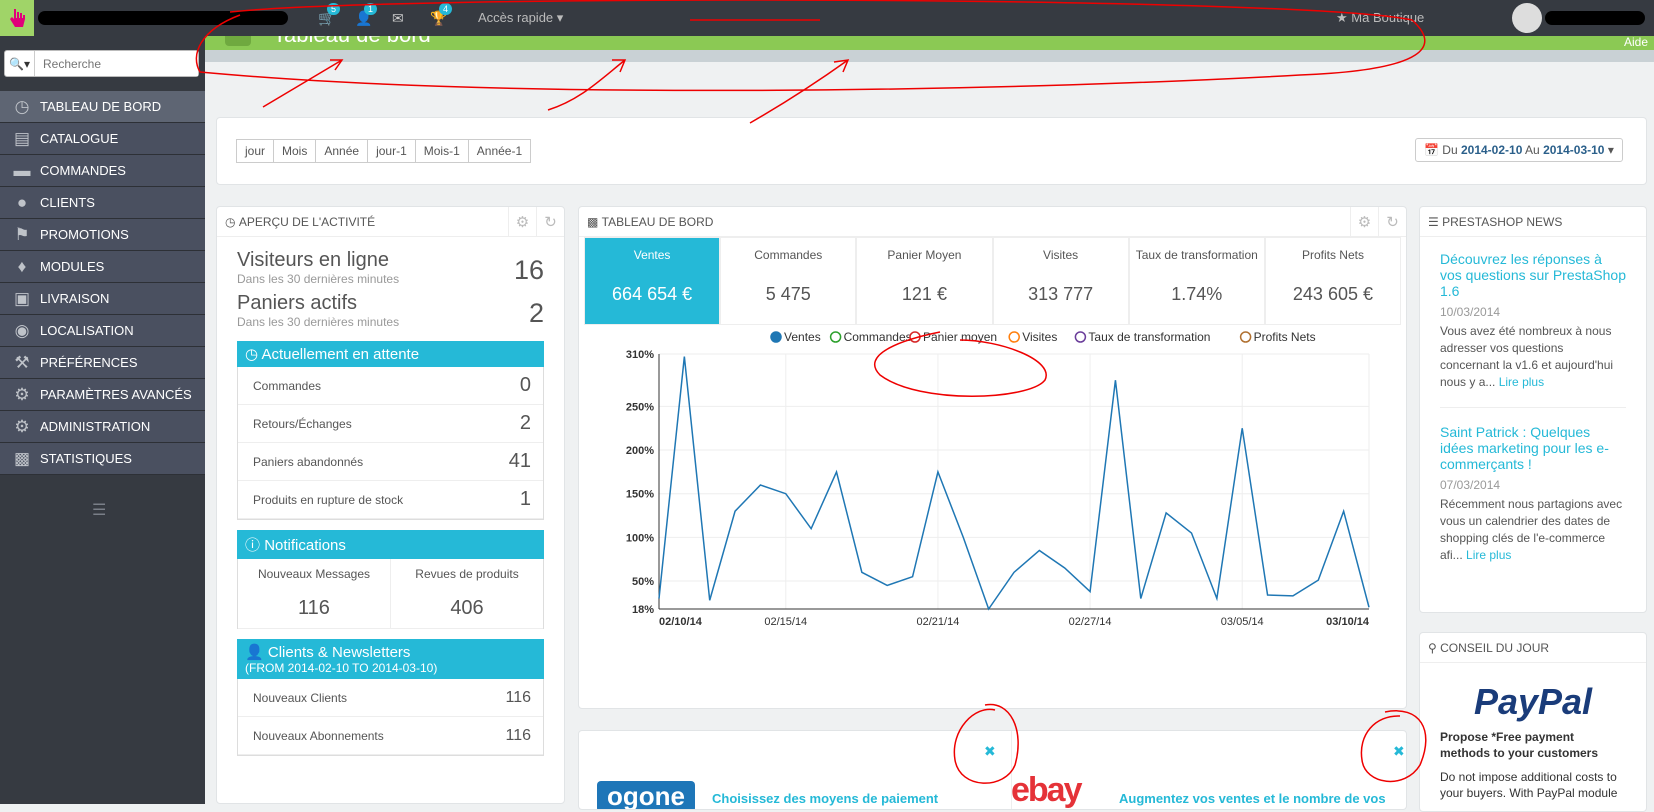 This screenshot has width=1654, height=812. Describe the element at coordinates (1636, 42) in the screenshot. I see `help-link: Aide` at that location.